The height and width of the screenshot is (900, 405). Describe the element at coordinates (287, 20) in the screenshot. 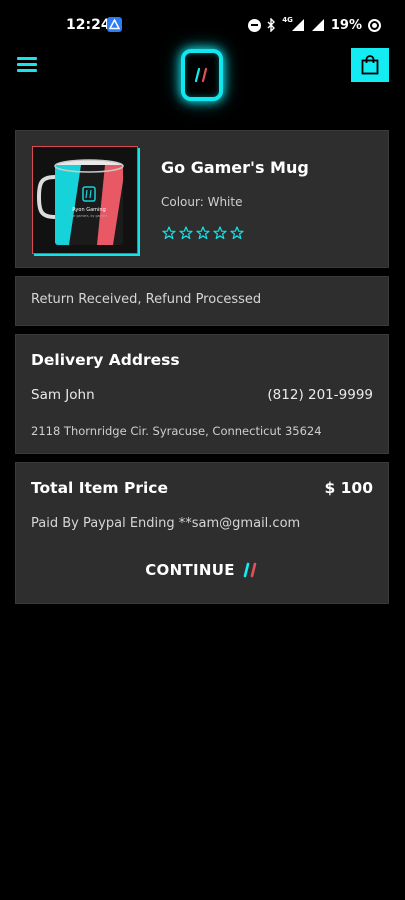

I see `network-type-label: 4G` at that location.